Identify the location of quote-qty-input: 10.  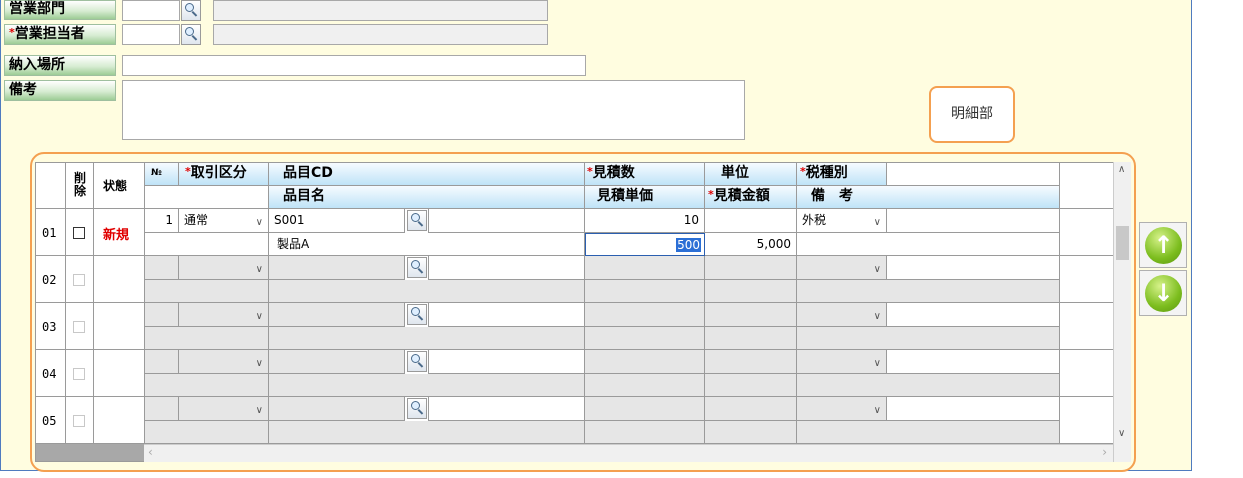
(645, 221).